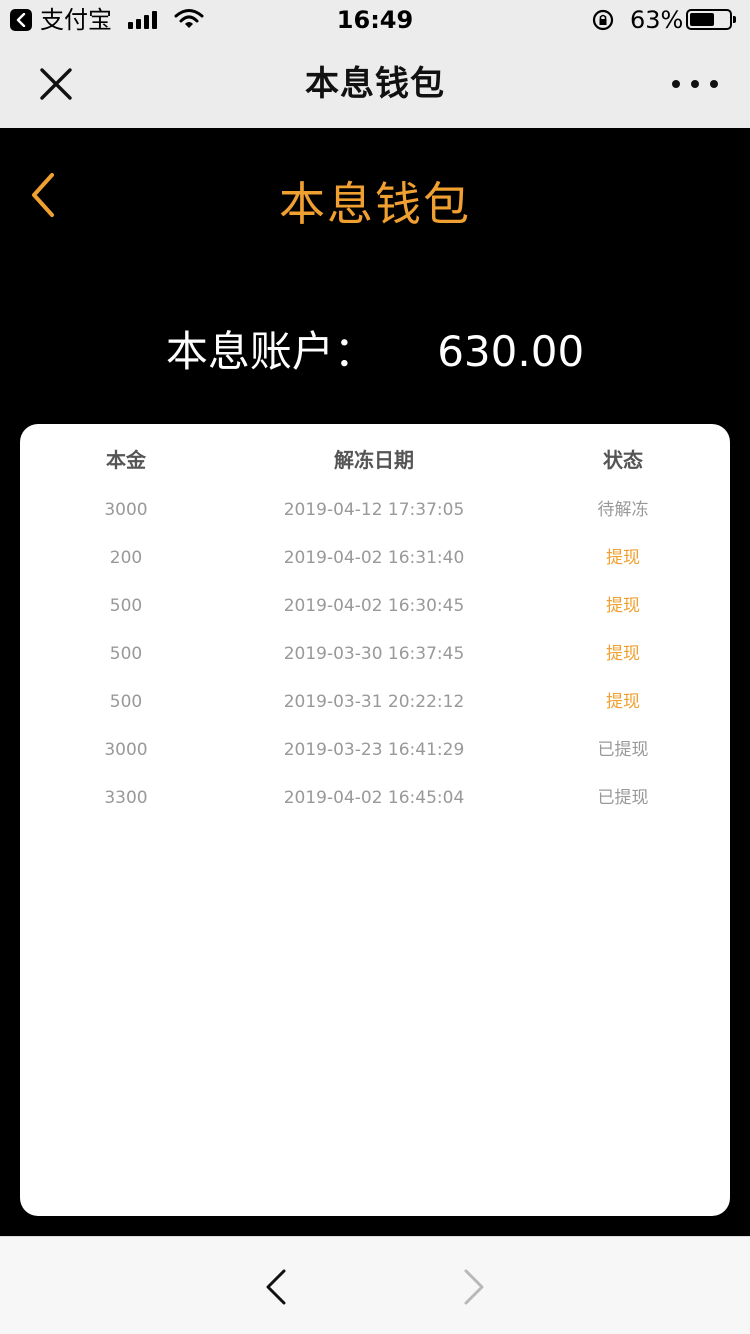 Image resolution: width=750 pixels, height=1334 pixels. I want to click on nav-bar: 本息钱包, so click(375, 84).